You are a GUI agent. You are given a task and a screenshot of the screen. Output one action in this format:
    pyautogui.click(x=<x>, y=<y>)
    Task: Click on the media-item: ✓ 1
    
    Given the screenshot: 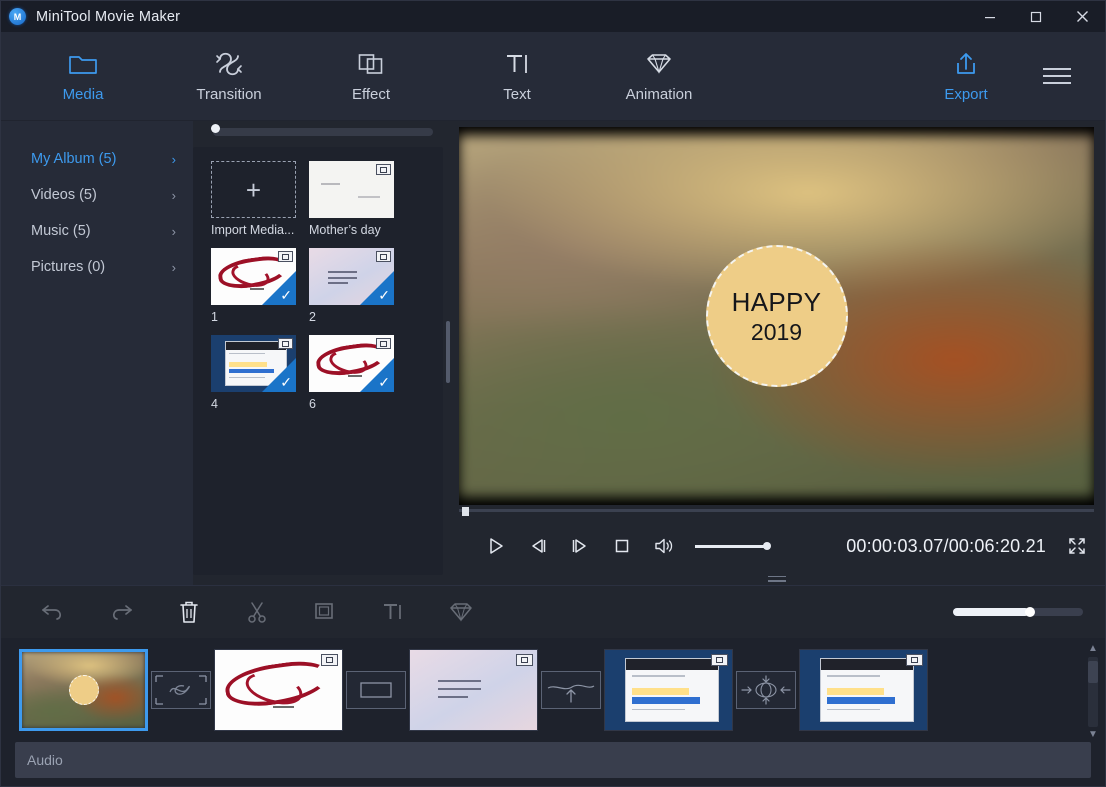 What is the action you would take?
    pyautogui.click(x=253, y=286)
    